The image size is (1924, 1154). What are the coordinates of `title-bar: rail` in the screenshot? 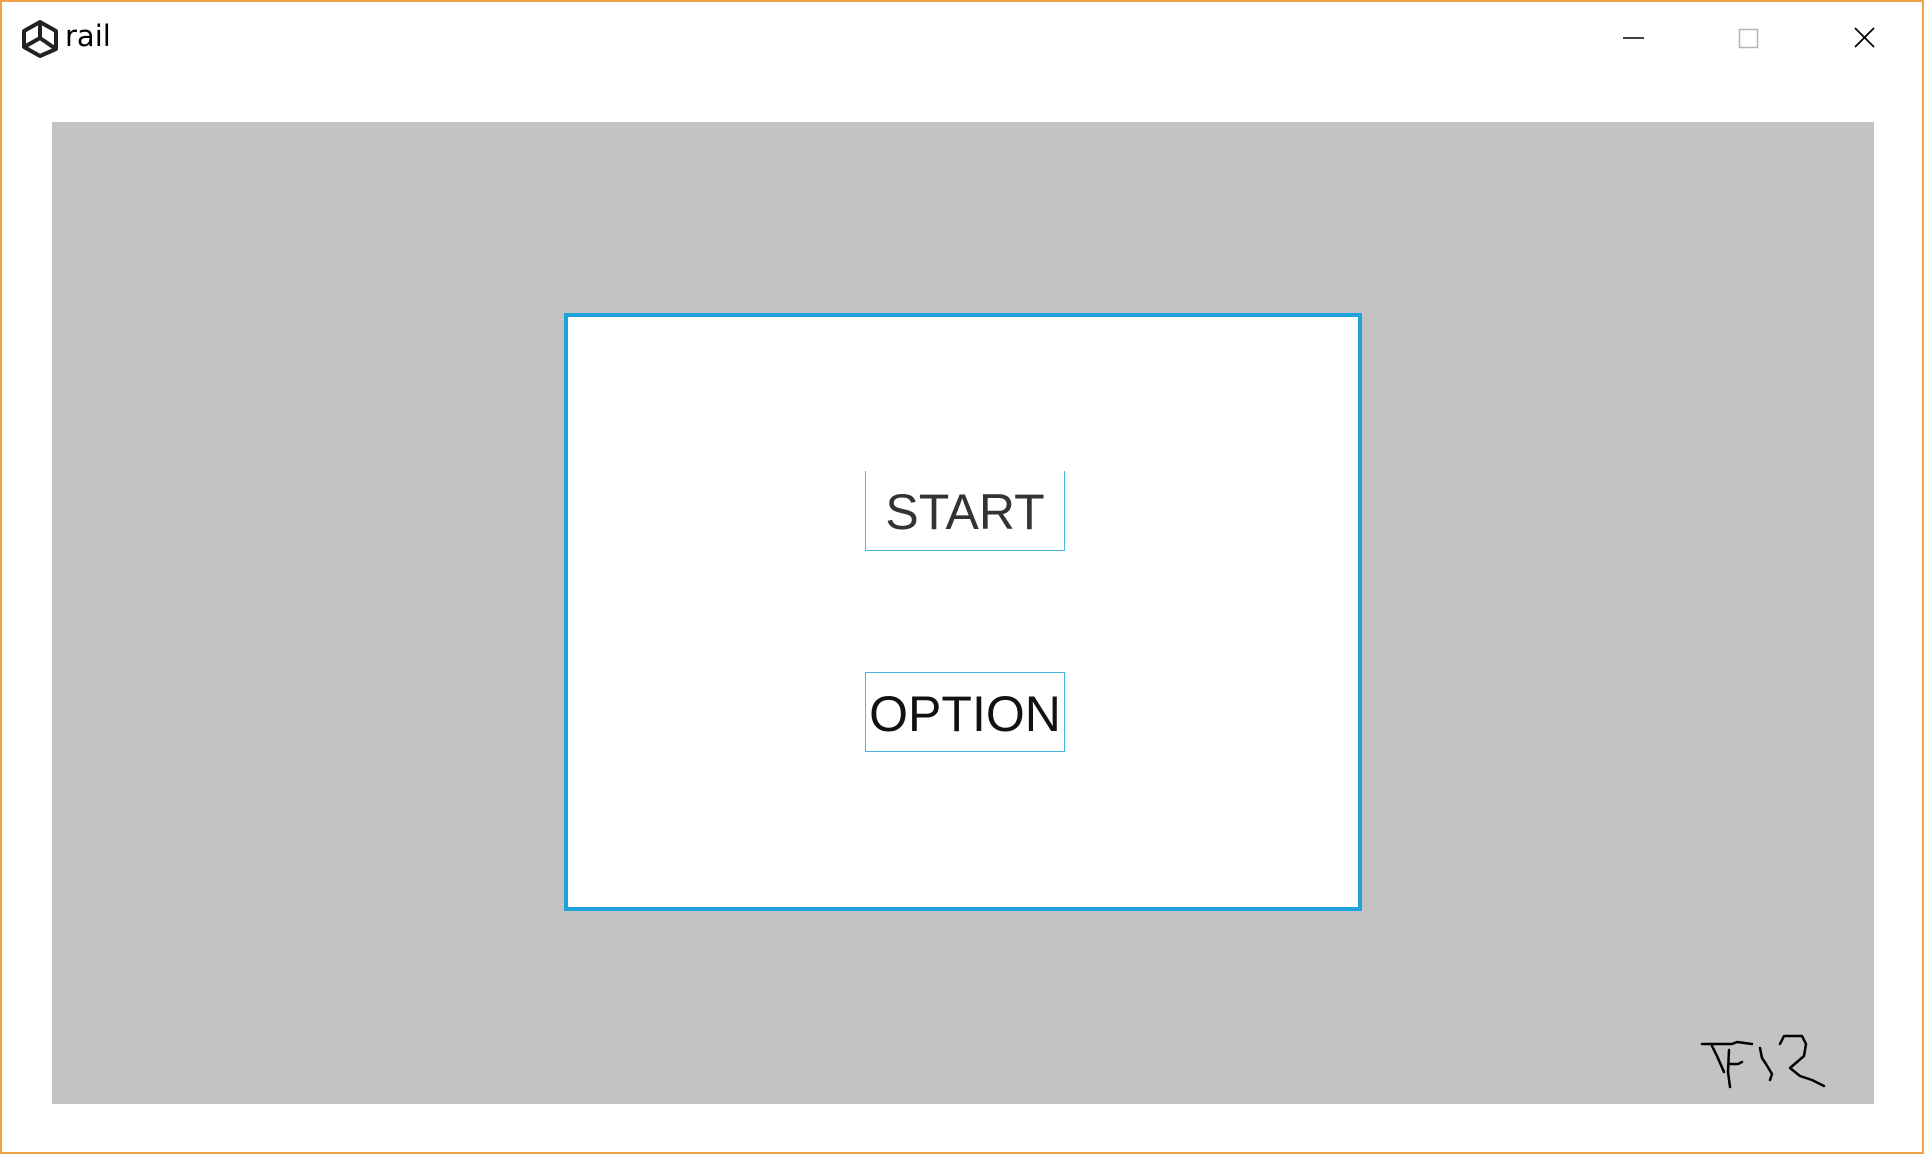 It's located at (962, 37).